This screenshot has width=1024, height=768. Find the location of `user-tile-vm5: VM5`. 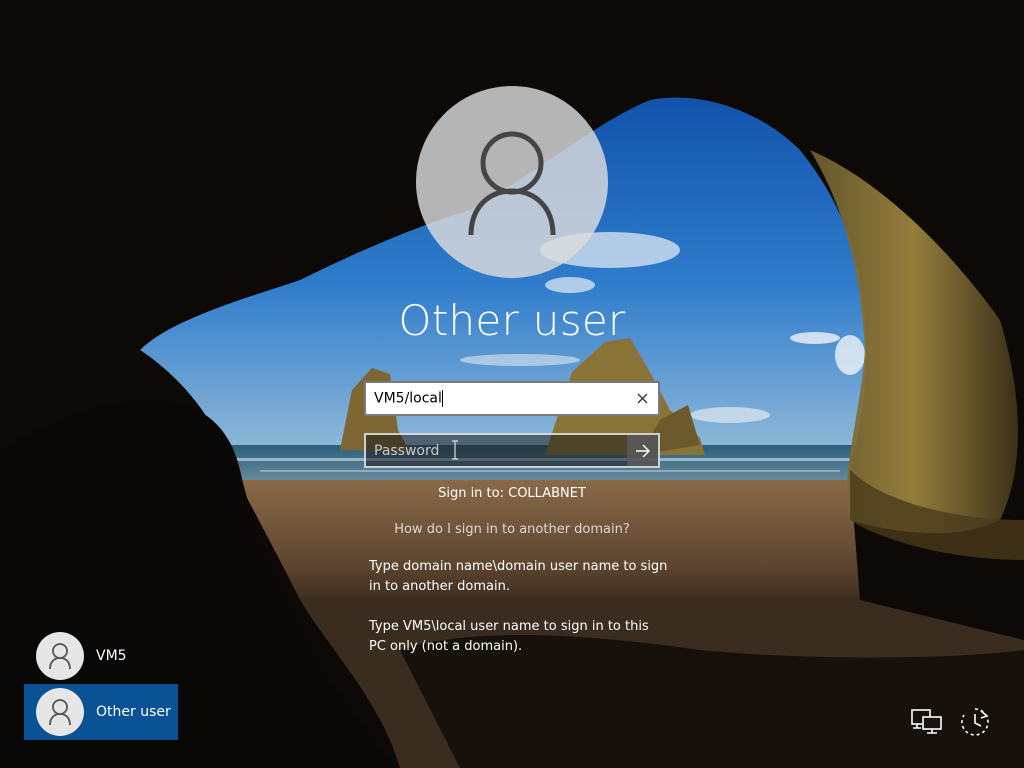

user-tile-vm5: VM5 is located at coordinates (101, 656).